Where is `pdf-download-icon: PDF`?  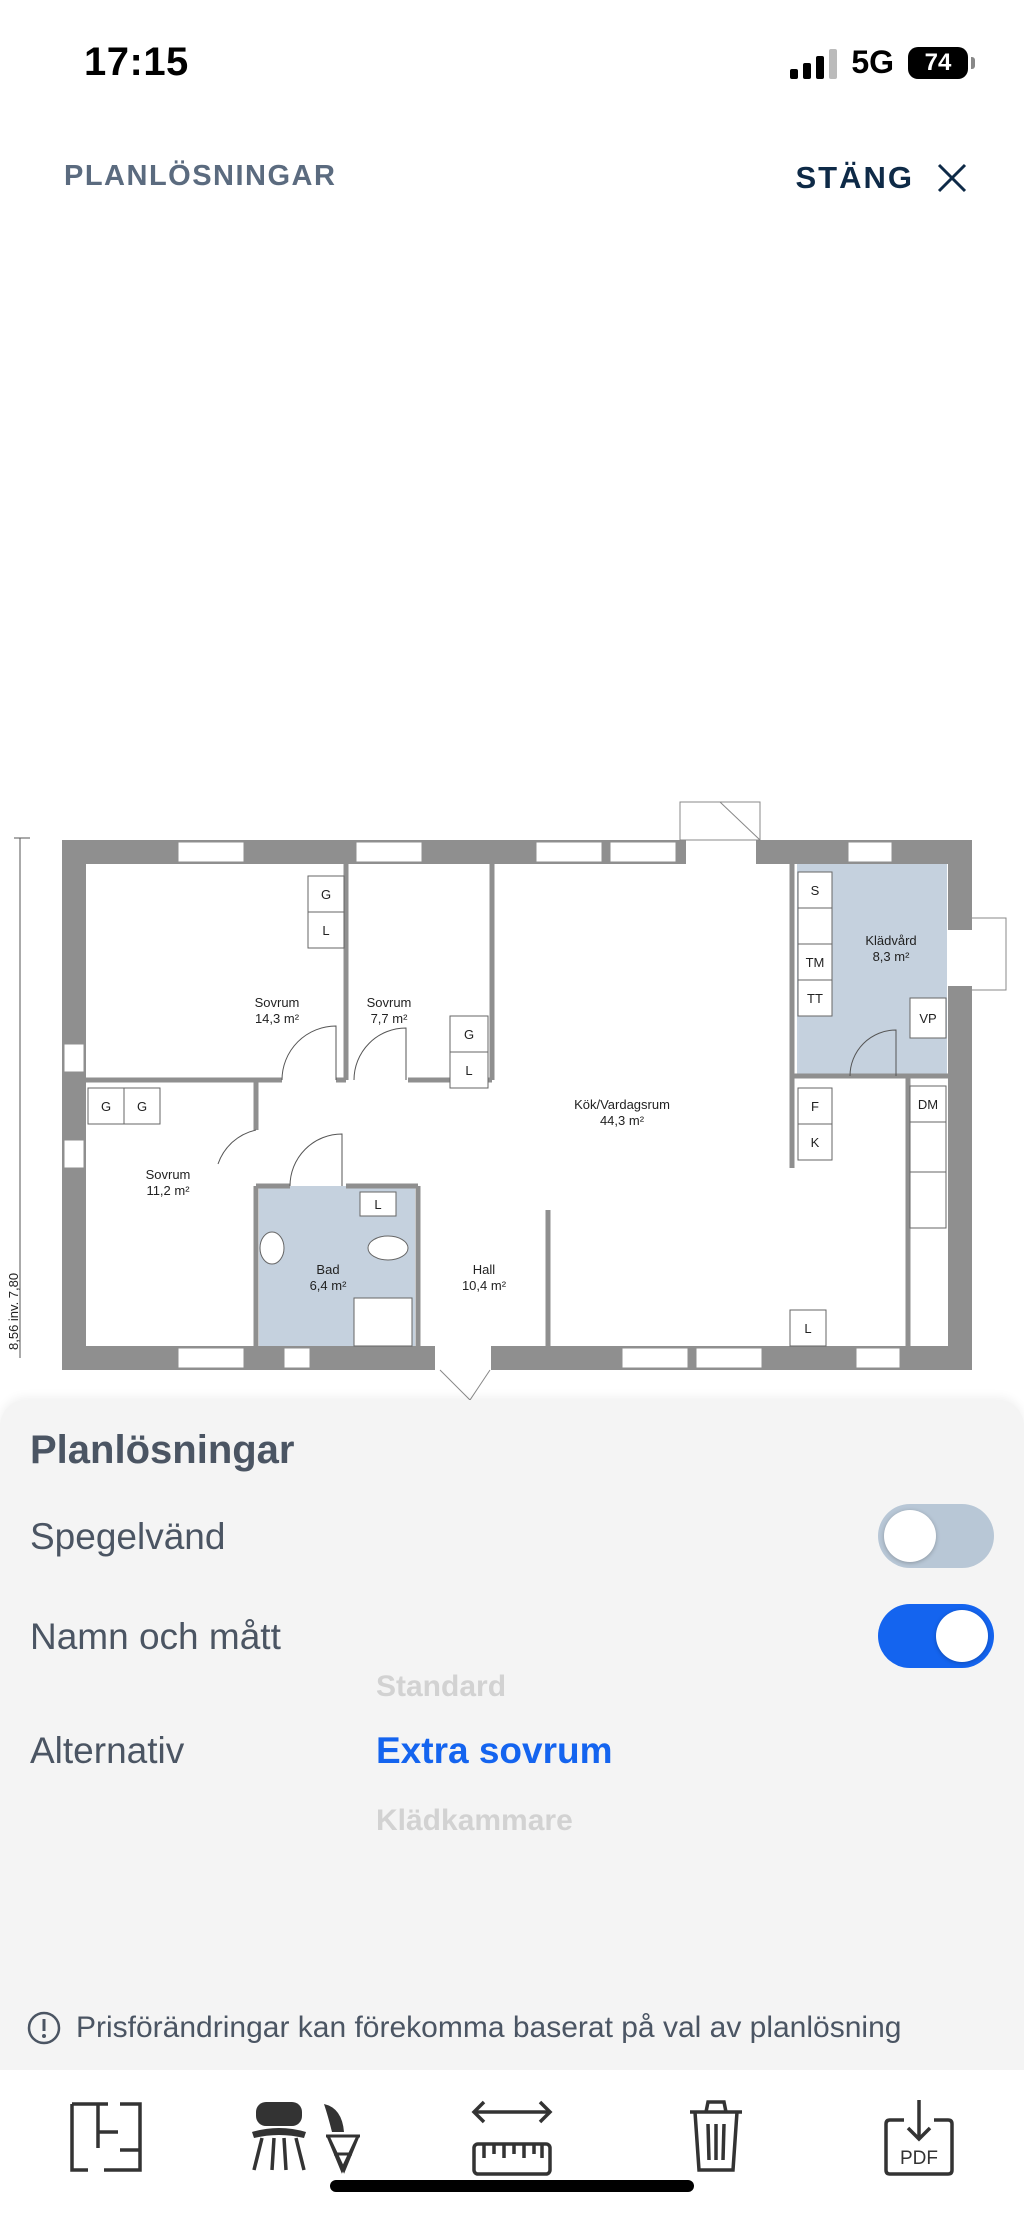
pdf-download-icon: PDF is located at coordinates (919, 2138).